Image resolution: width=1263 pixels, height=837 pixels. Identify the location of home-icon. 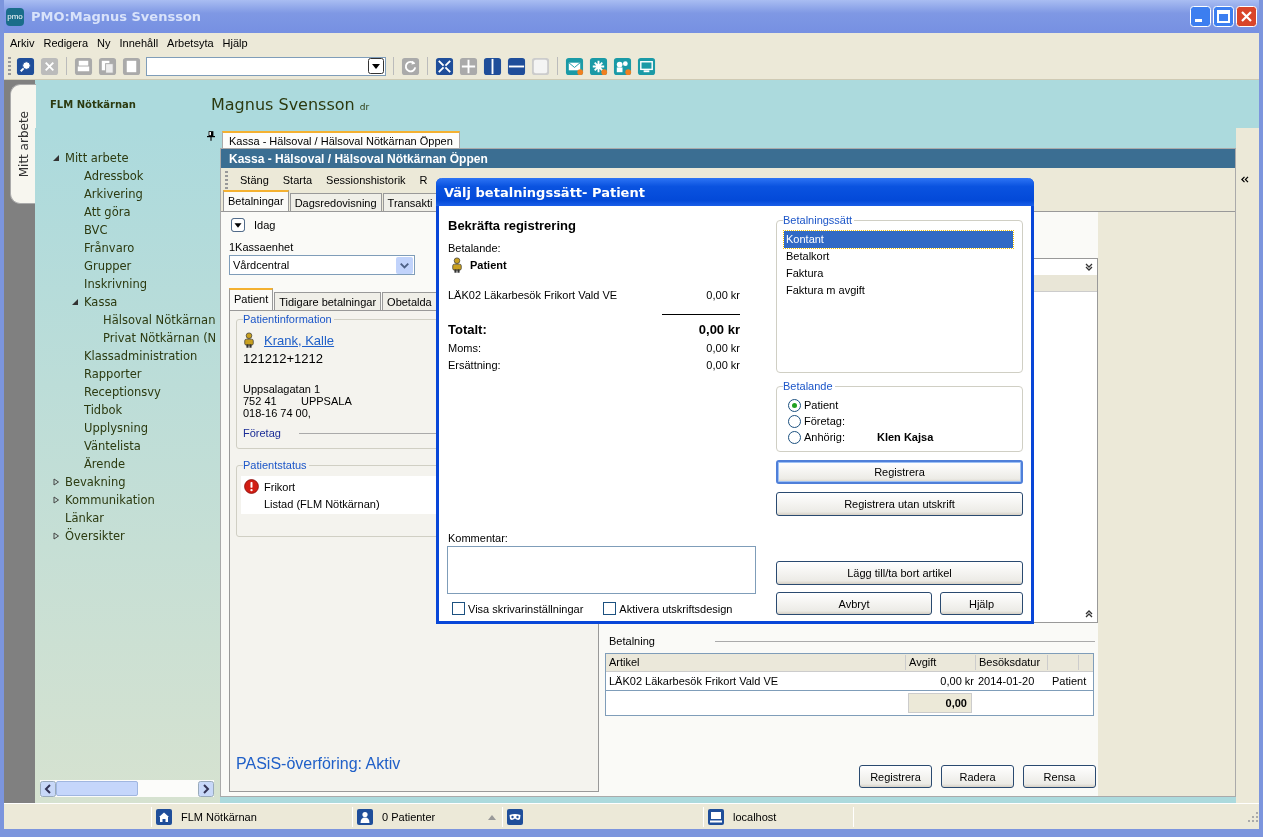
(164, 816).